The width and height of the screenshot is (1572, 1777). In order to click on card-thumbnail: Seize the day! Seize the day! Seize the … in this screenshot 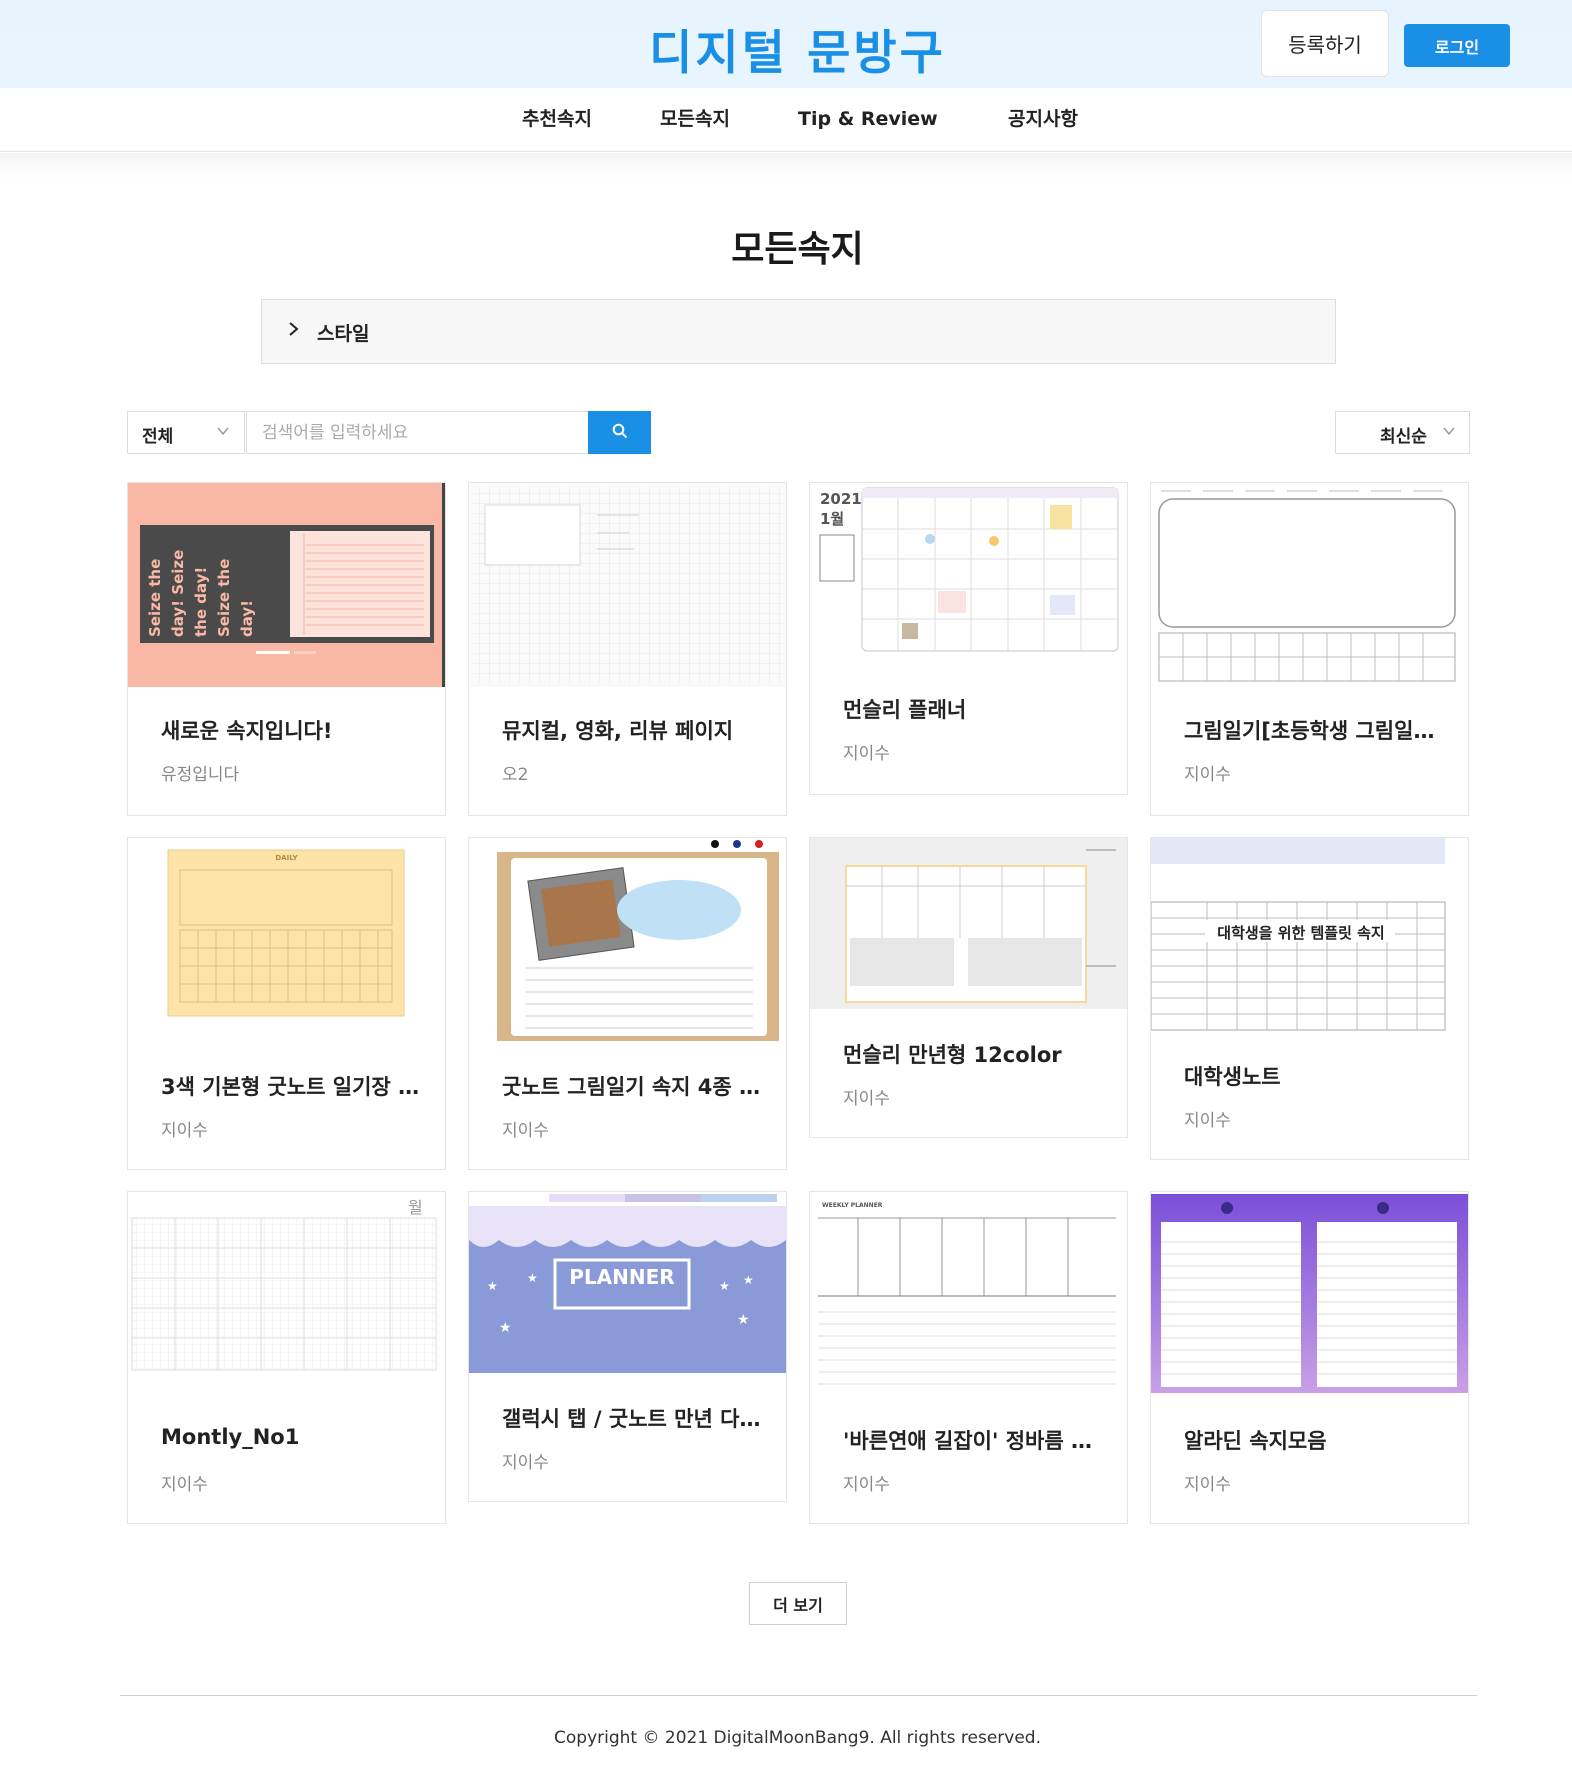, I will do `click(286, 585)`.